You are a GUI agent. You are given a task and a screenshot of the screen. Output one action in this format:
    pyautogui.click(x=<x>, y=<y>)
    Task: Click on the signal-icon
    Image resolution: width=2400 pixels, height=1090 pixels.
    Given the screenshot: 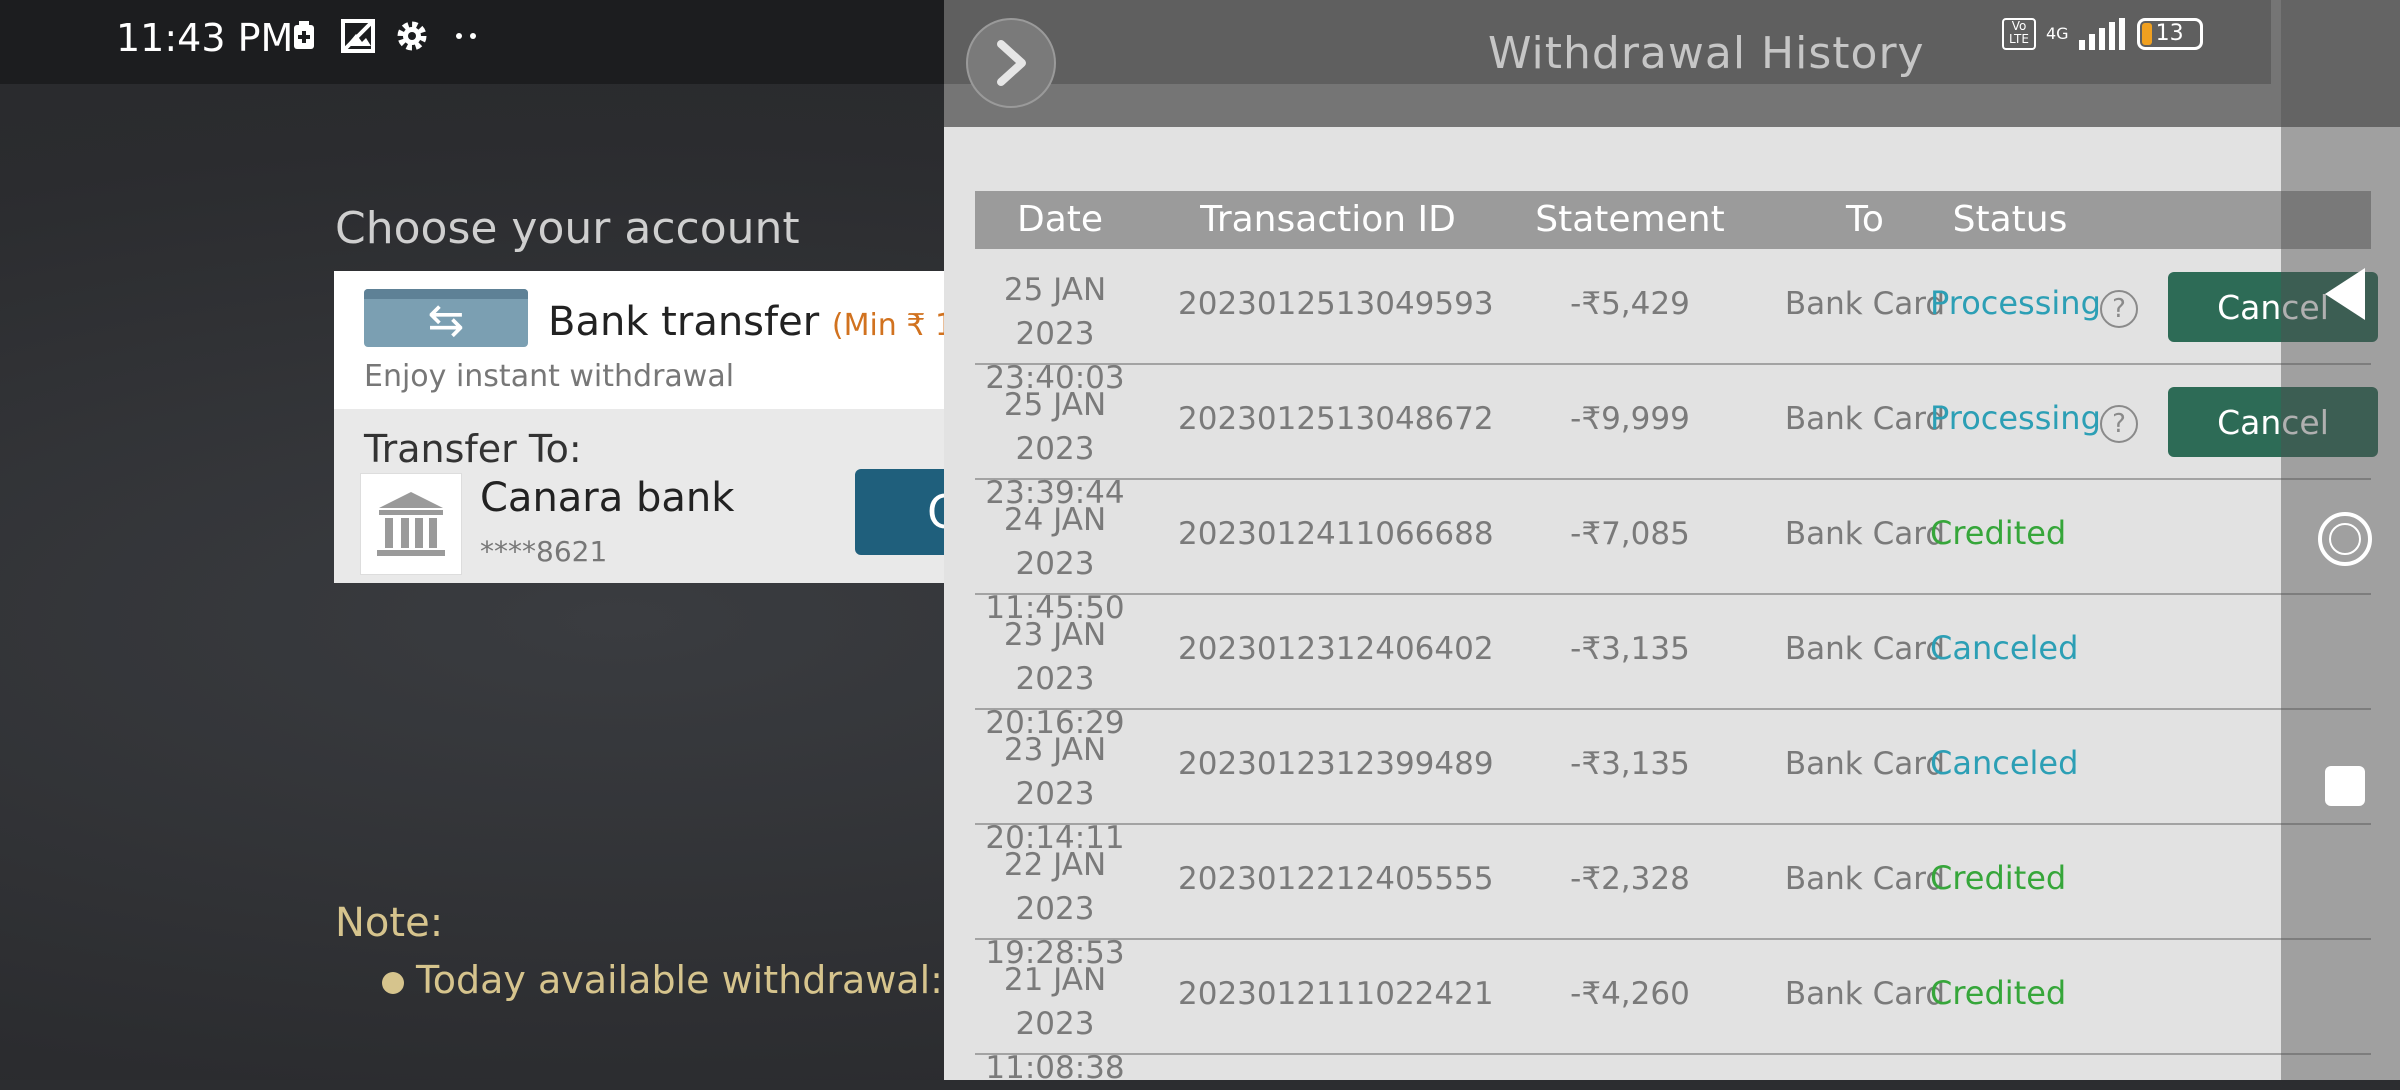 What is the action you would take?
    pyautogui.click(x=2101, y=34)
    